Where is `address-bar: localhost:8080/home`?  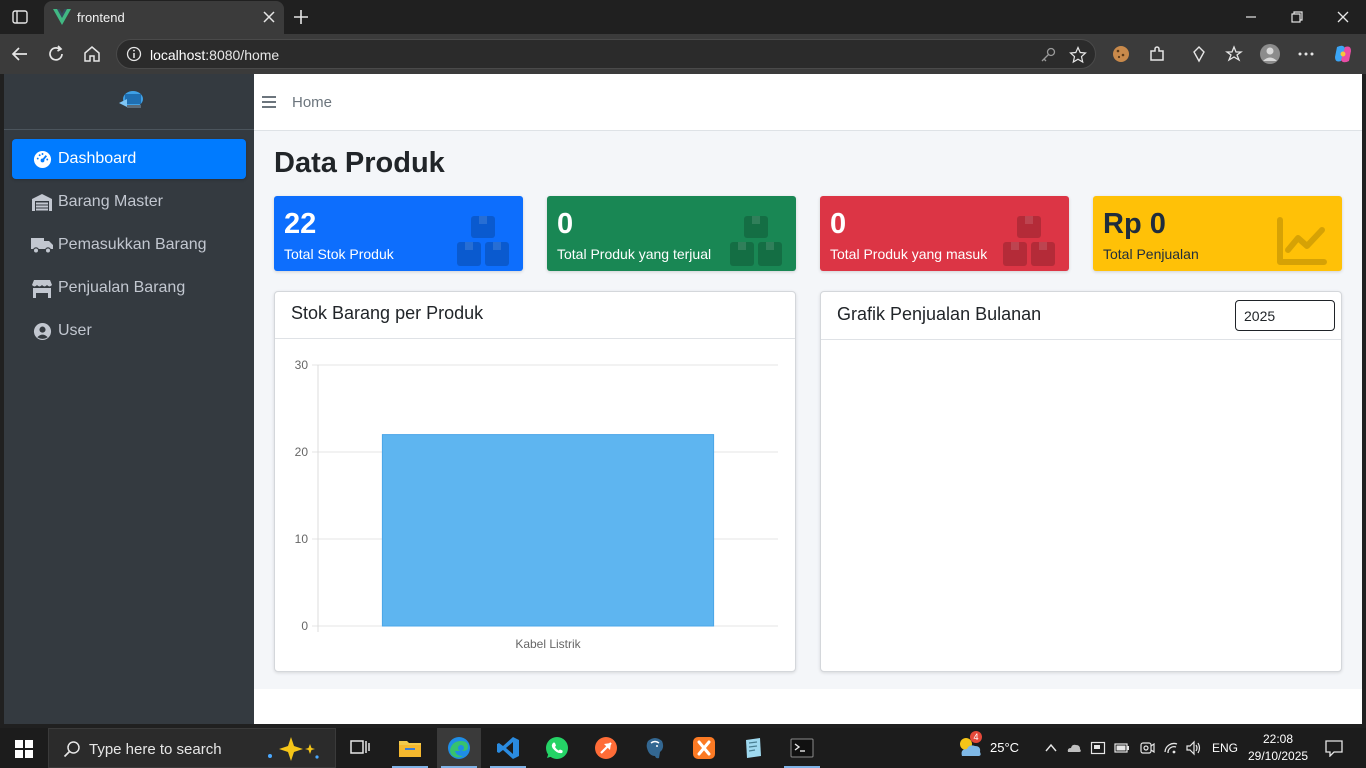
address-bar: localhost:8080/home is located at coordinates (606, 54).